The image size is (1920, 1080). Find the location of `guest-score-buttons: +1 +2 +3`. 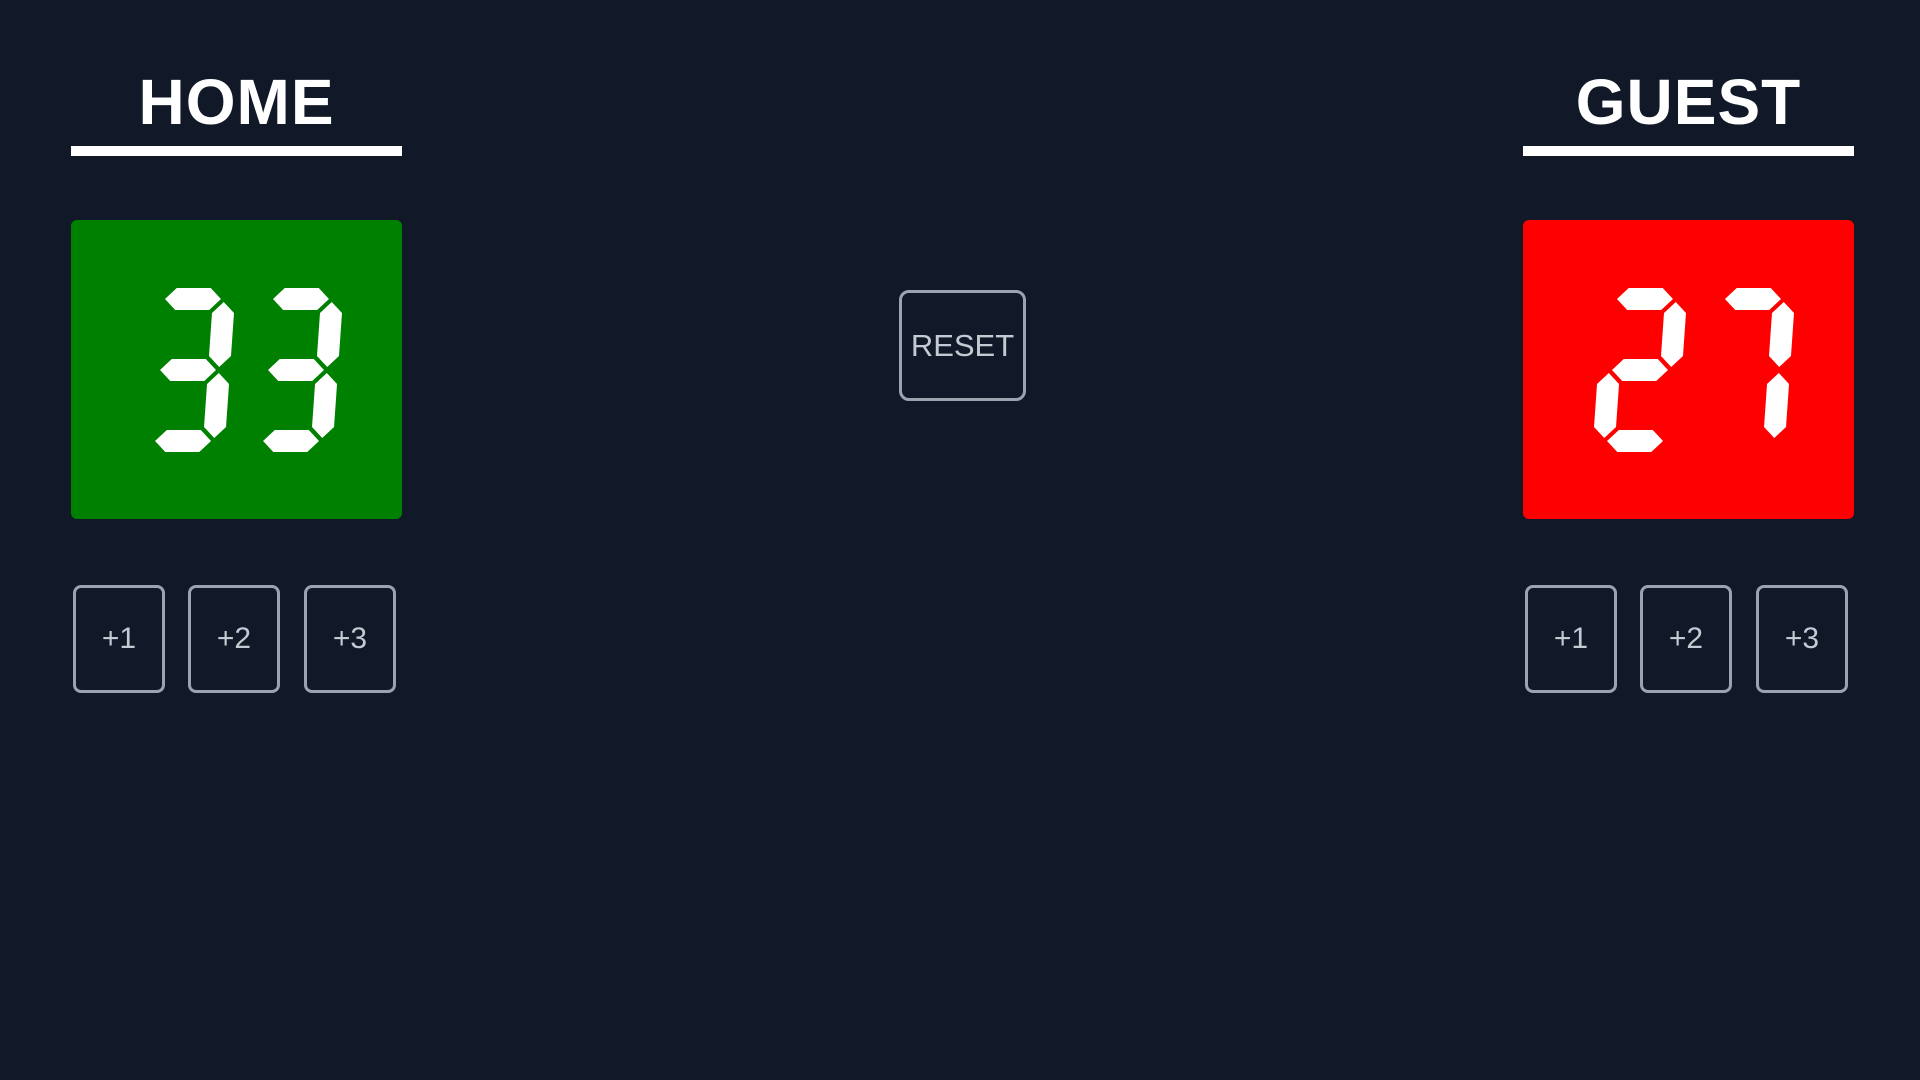

guest-score-buttons: +1 +2 +3 is located at coordinates (1688, 640).